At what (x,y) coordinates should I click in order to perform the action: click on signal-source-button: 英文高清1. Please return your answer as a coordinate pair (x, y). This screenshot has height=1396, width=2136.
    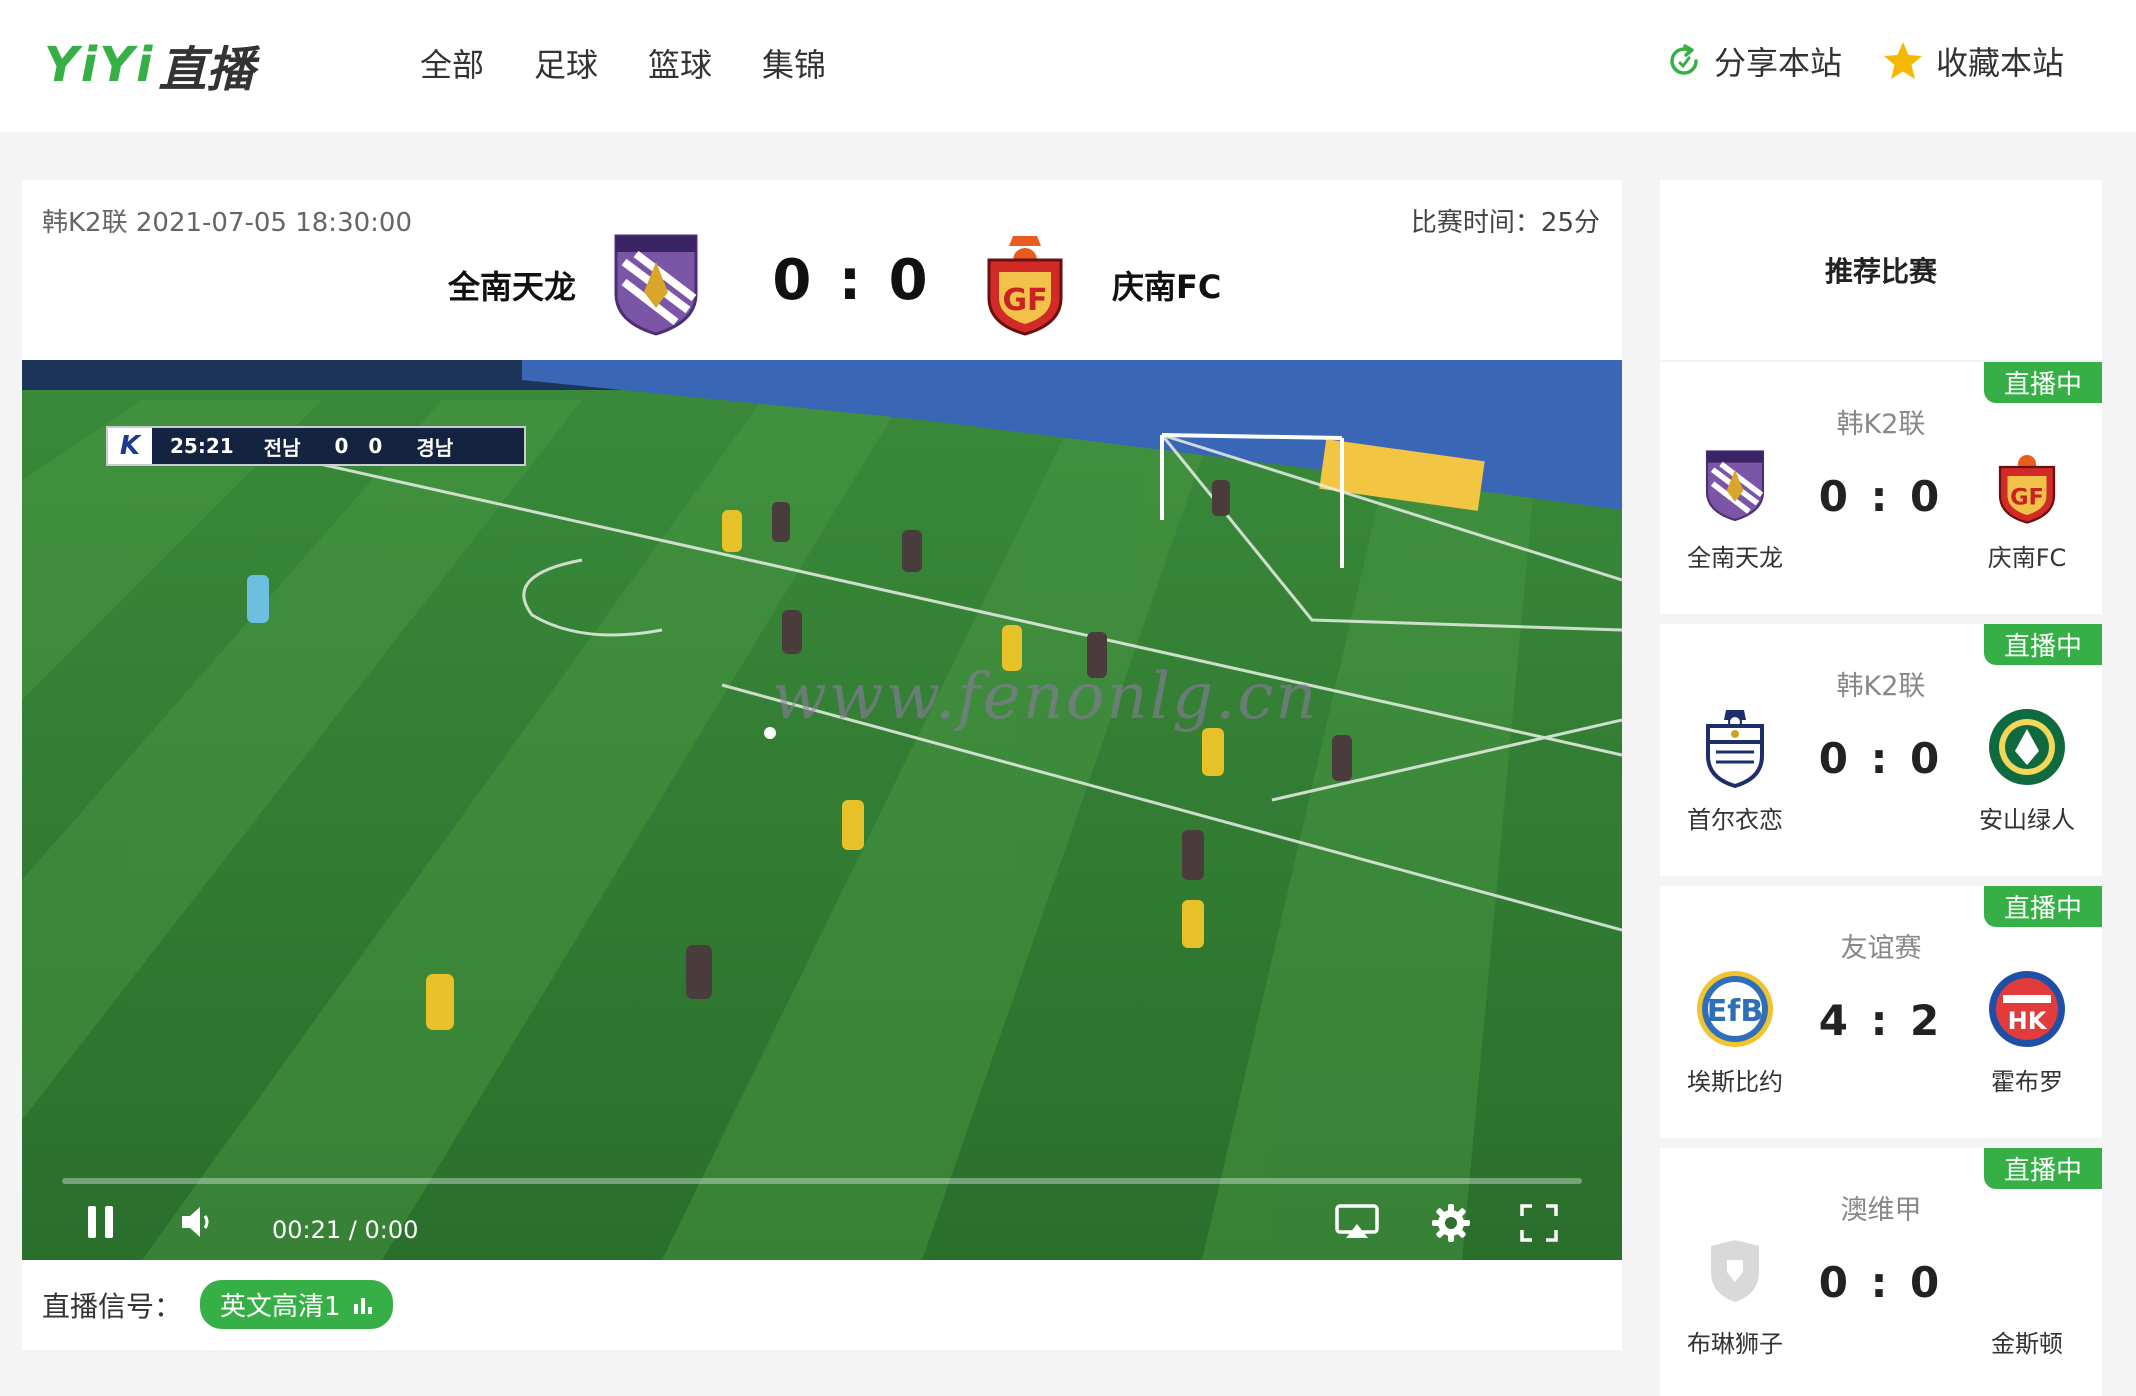
    Looking at the image, I should click on (296, 1304).